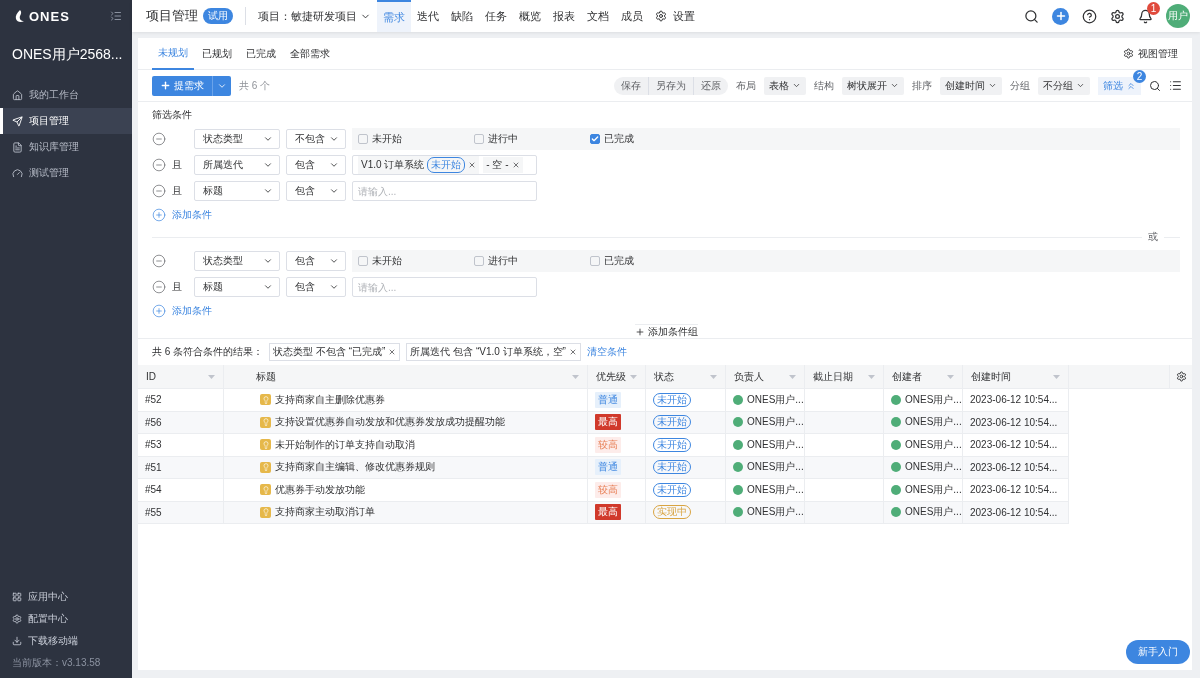 The image size is (1200, 678). I want to click on view-manage-button: 视图管理, so click(1150, 53).